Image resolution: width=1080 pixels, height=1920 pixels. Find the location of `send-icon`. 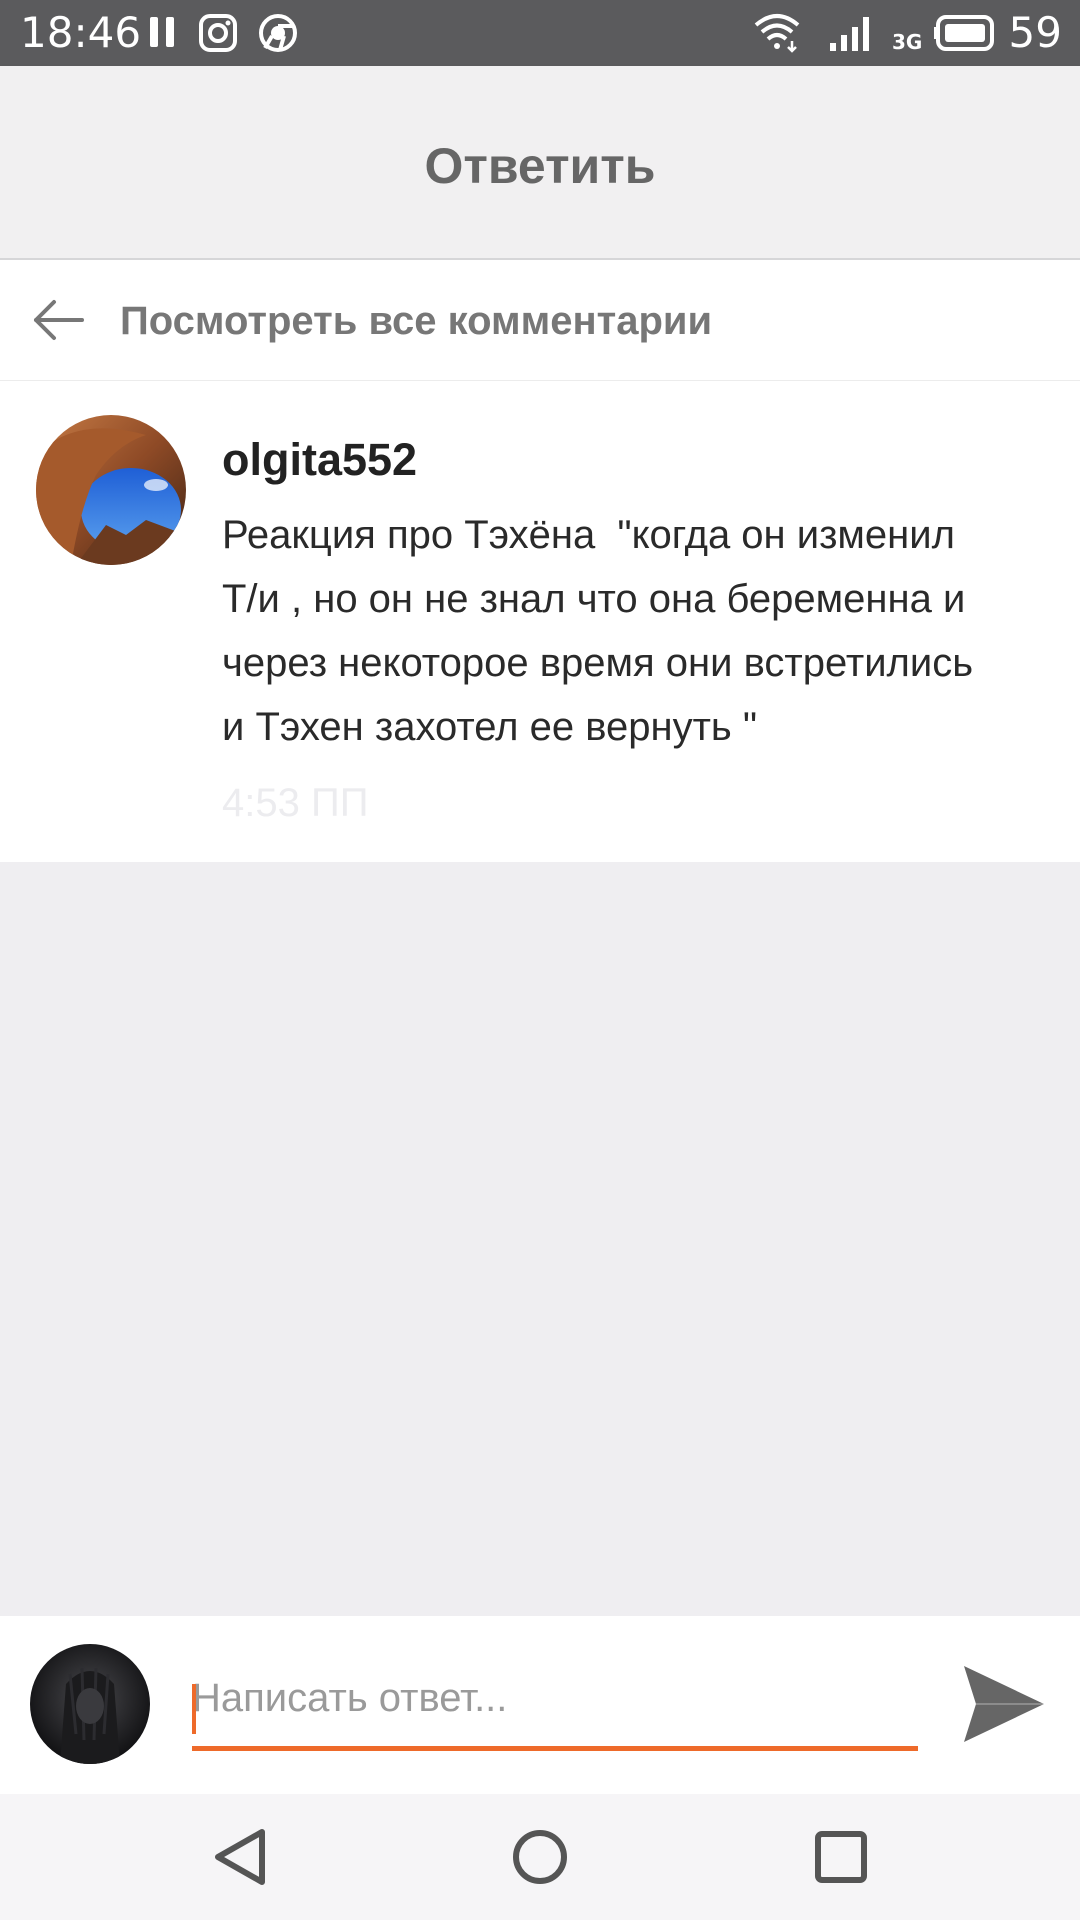

send-icon is located at coordinates (1004, 1704).